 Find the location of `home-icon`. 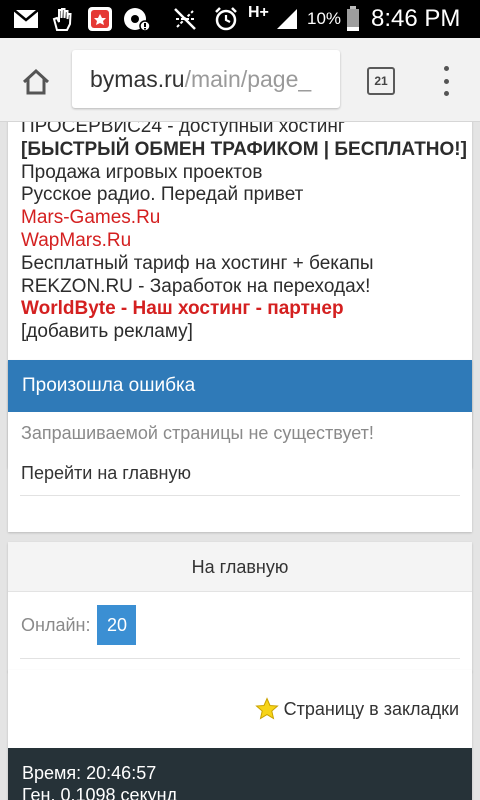

home-icon is located at coordinates (36, 82).